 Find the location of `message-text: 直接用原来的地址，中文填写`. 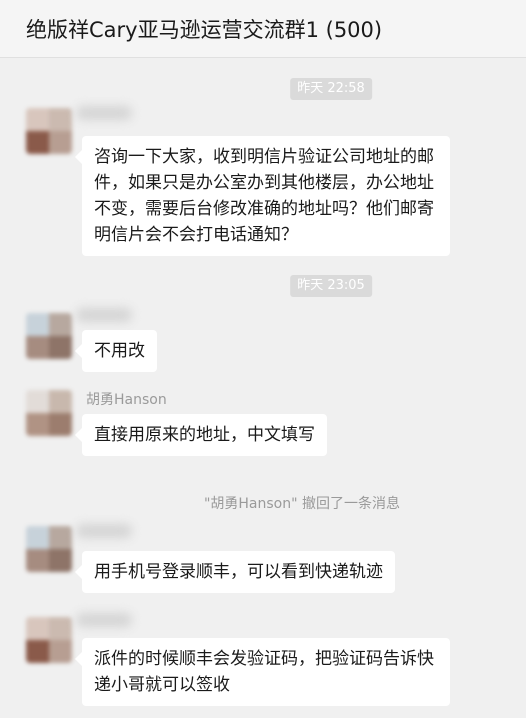

message-text: 直接用原来的地址，中文填写 is located at coordinates (204, 435).